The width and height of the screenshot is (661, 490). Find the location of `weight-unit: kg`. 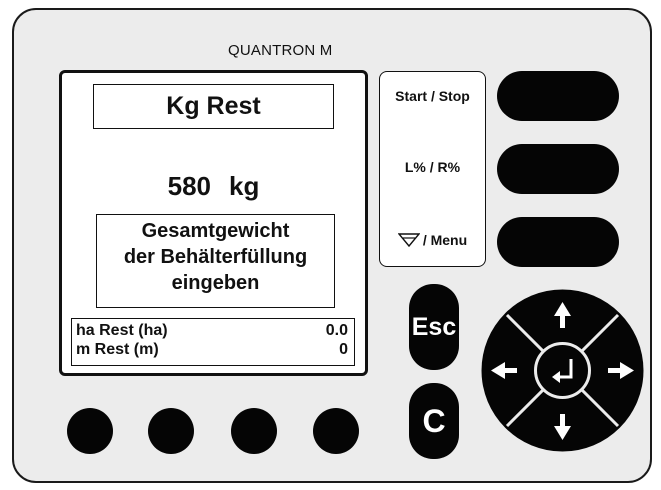

weight-unit: kg is located at coordinates (244, 186).